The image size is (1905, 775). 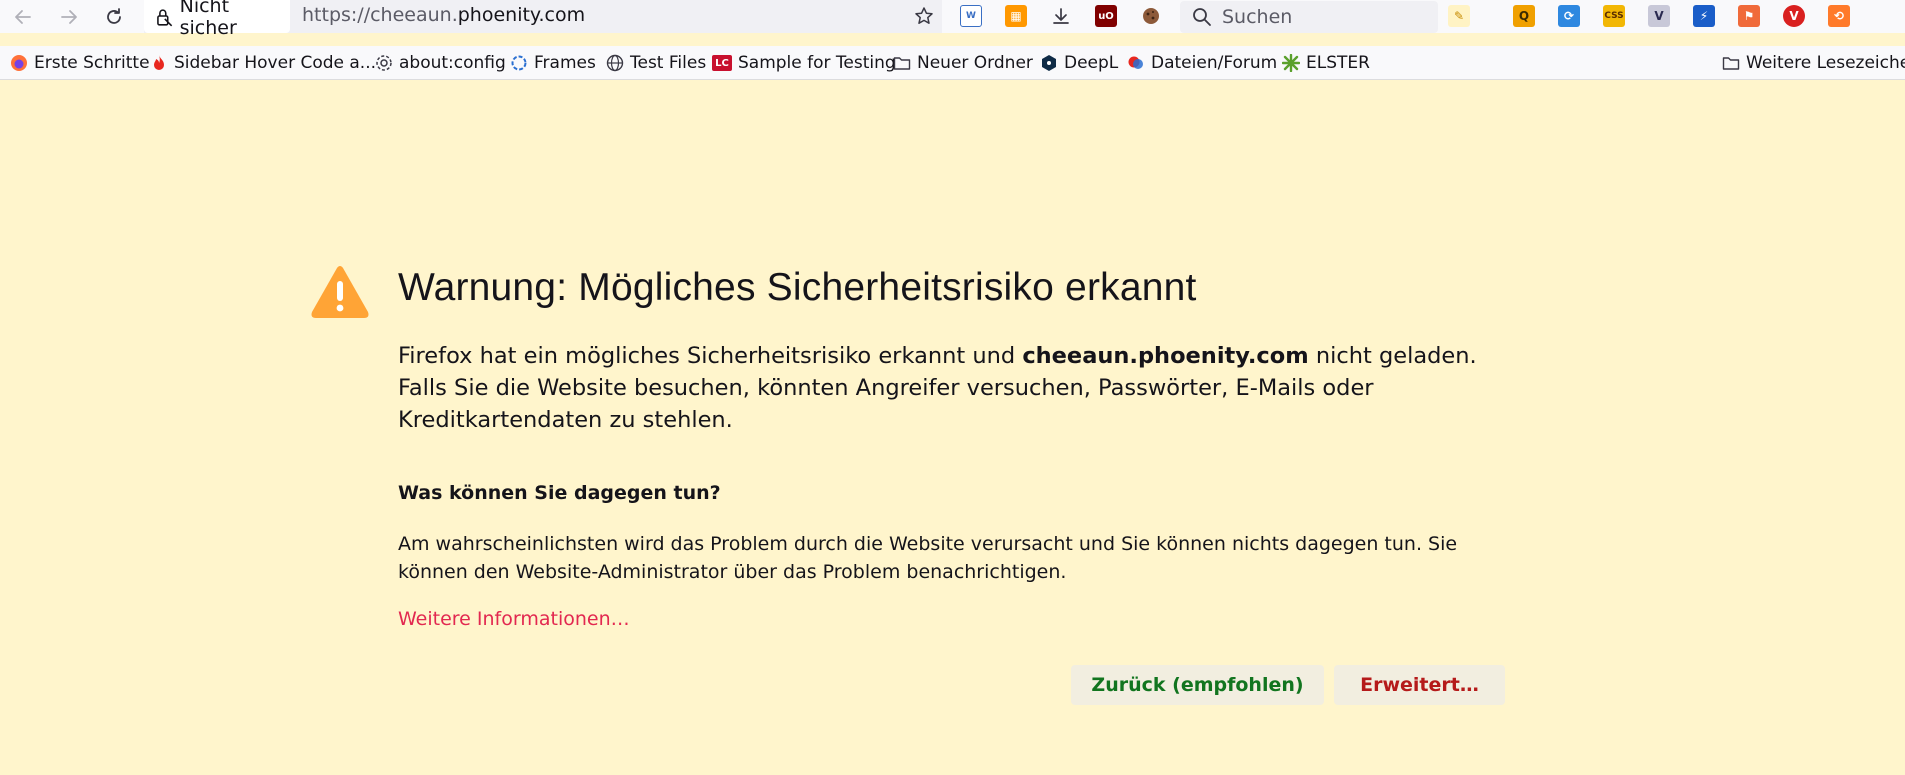 What do you see at coordinates (452, 63) in the screenshot?
I see `bookmark-label: about:config` at bounding box center [452, 63].